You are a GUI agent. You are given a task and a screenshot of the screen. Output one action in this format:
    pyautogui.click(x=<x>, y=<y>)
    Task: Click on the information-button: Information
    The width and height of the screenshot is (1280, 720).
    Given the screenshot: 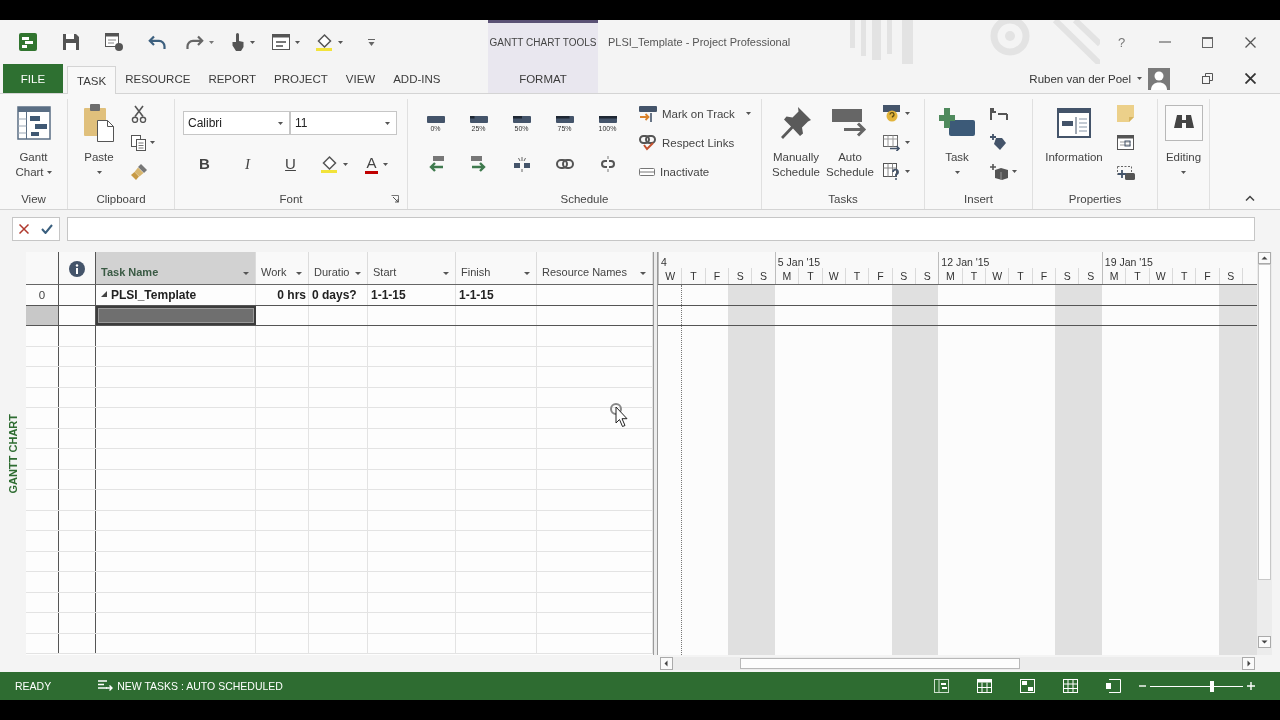 What is the action you would take?
    pyautogui.click(x=1074, y=132)
    